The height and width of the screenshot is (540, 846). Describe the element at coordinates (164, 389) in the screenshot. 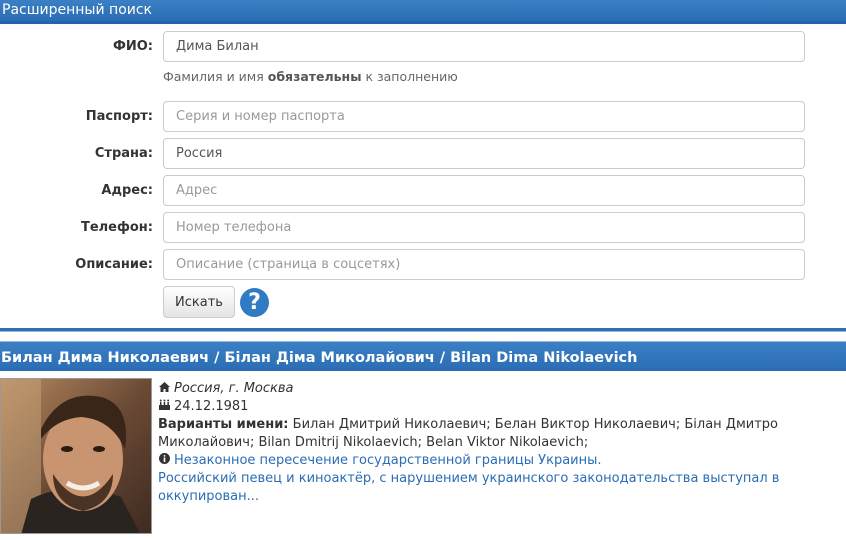

I see `home-icon` at that location.